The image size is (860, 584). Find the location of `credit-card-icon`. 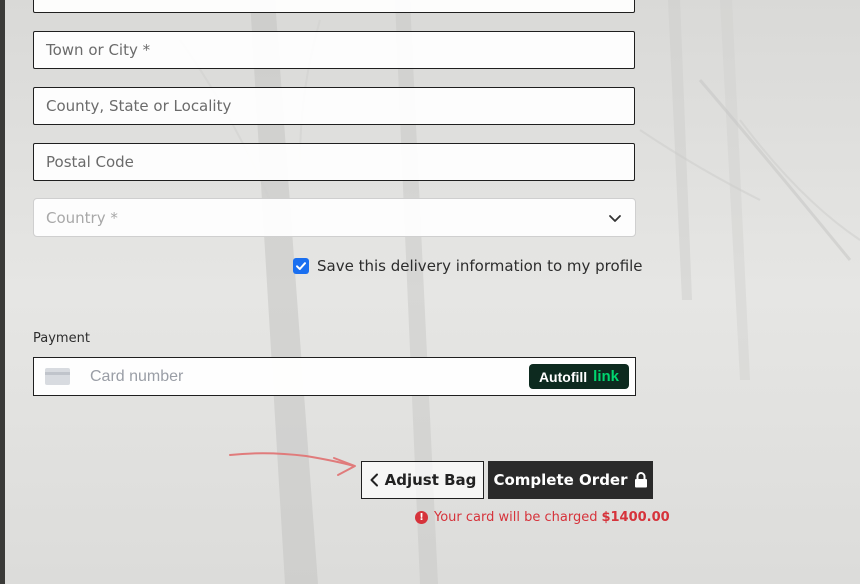

credit-card-icon is located at coordinates (57, 376).